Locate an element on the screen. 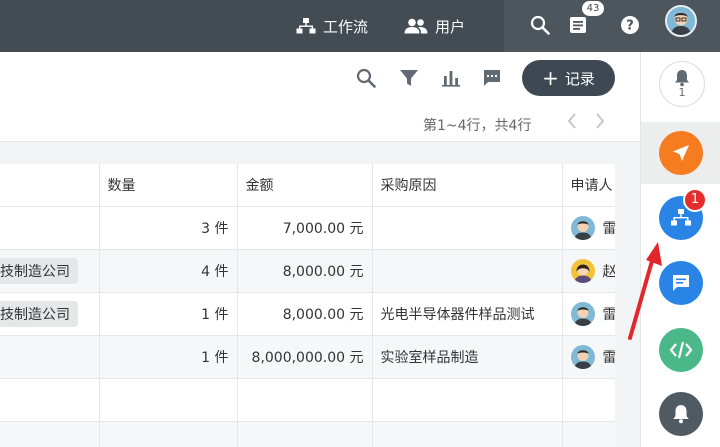 The width and height of the screenshot is (720, 447). nav-users: 用户 is located at coordinates (434, 26).